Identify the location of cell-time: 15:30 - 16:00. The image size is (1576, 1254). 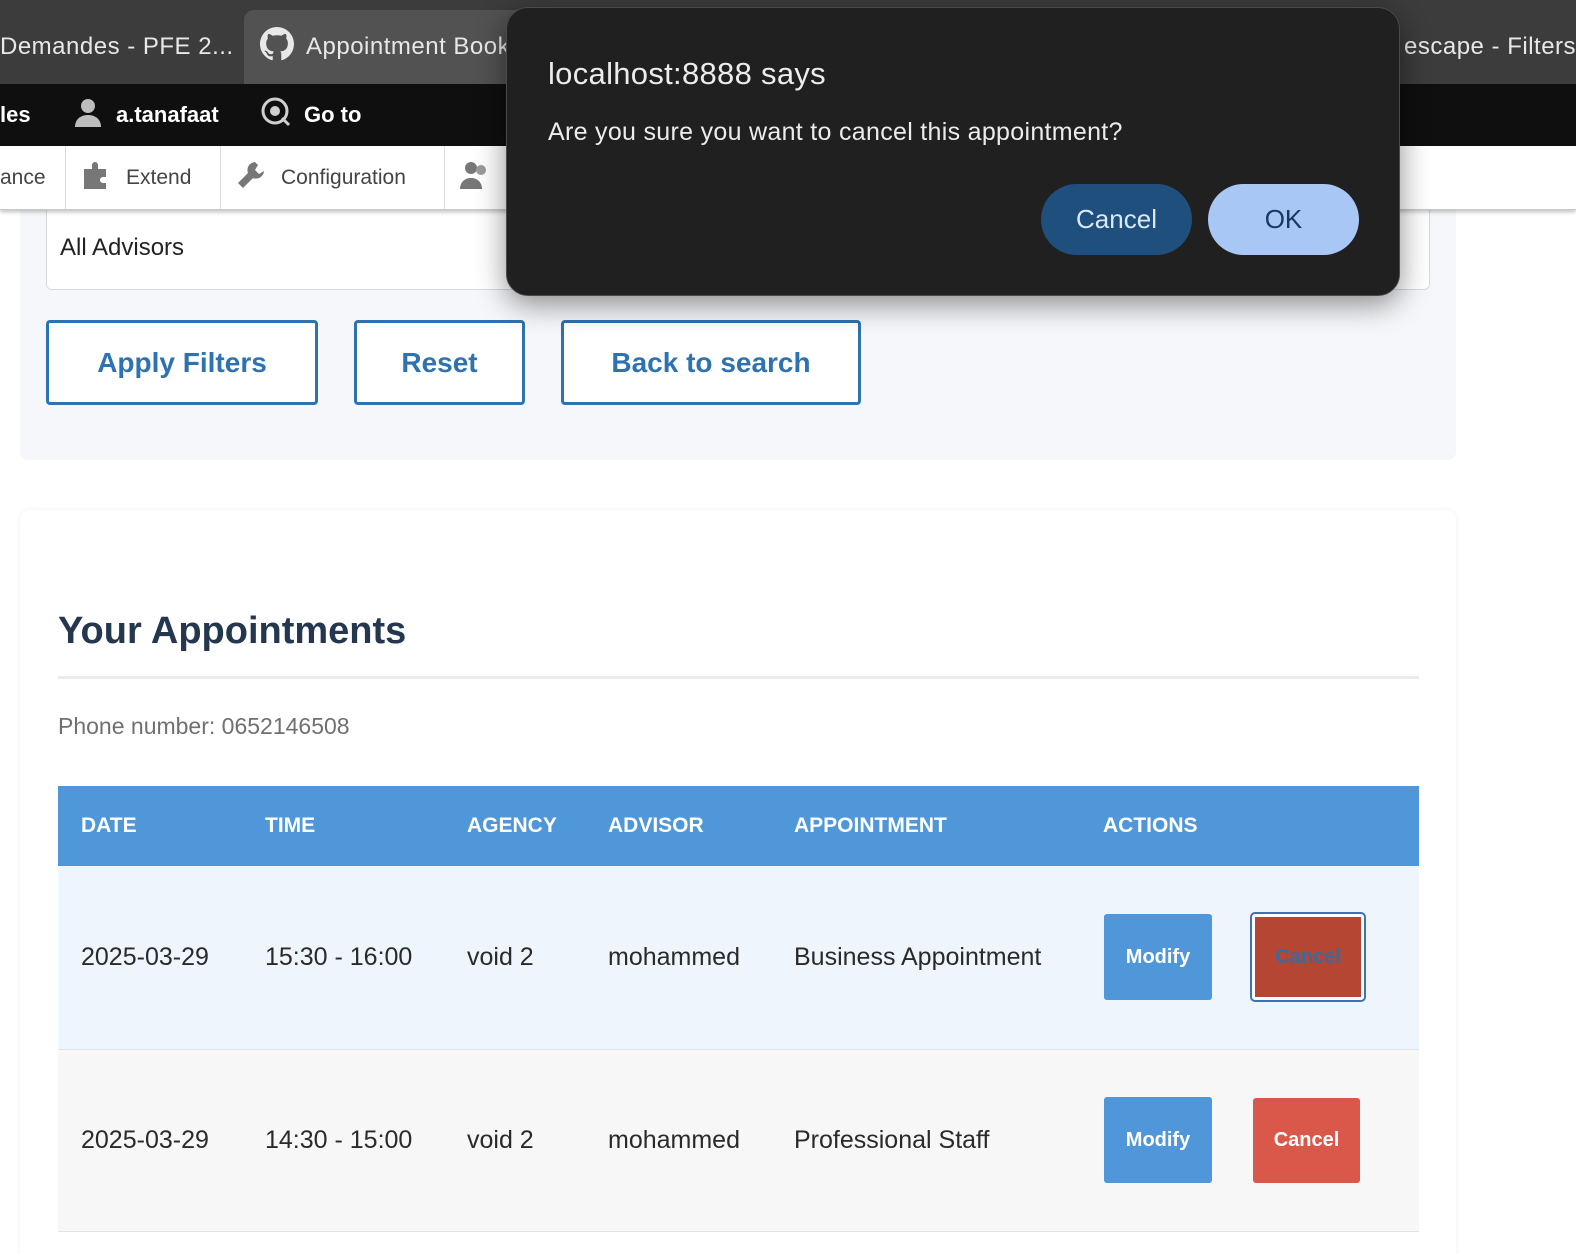
(366, 958).